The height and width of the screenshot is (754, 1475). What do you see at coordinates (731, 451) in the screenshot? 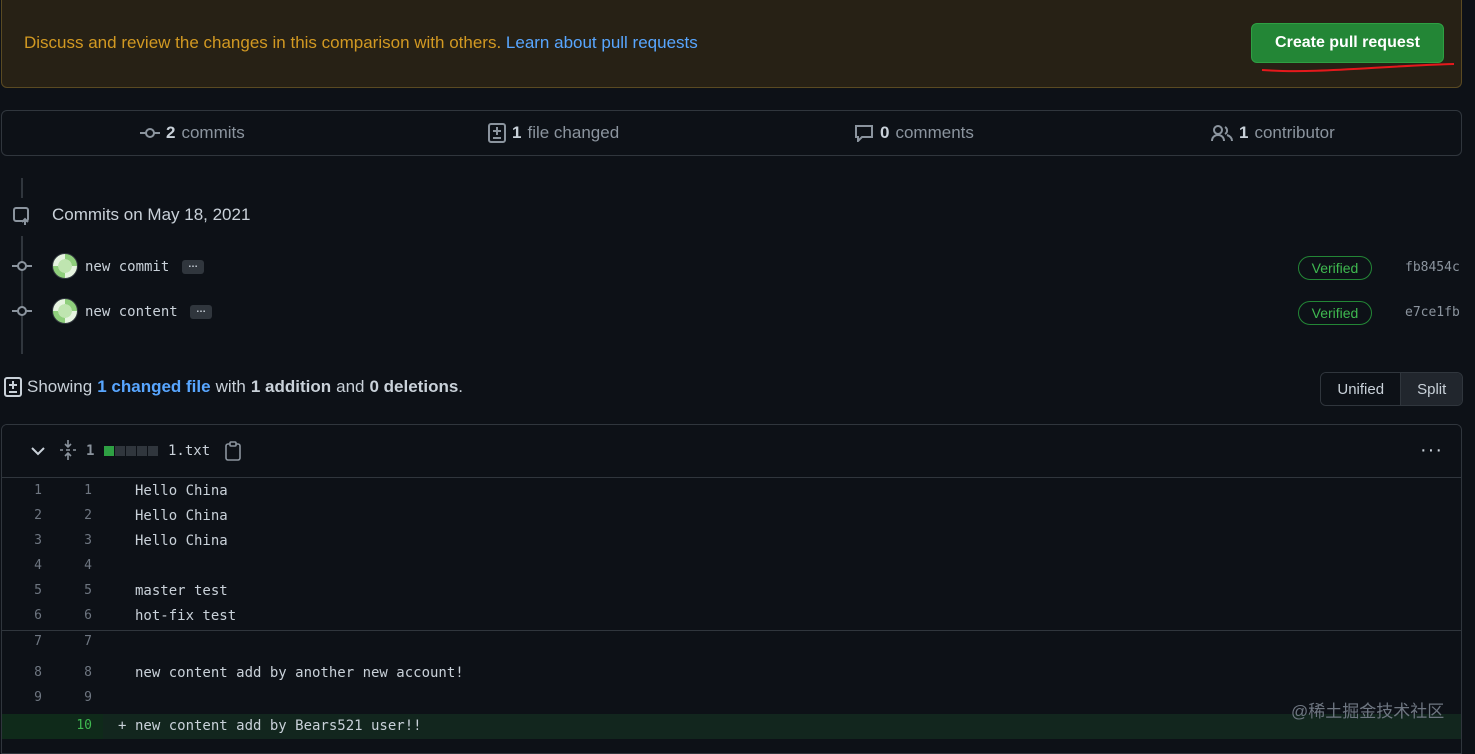
I see `file-header: 1 1.txt ···` at bounding box center [731, 451].